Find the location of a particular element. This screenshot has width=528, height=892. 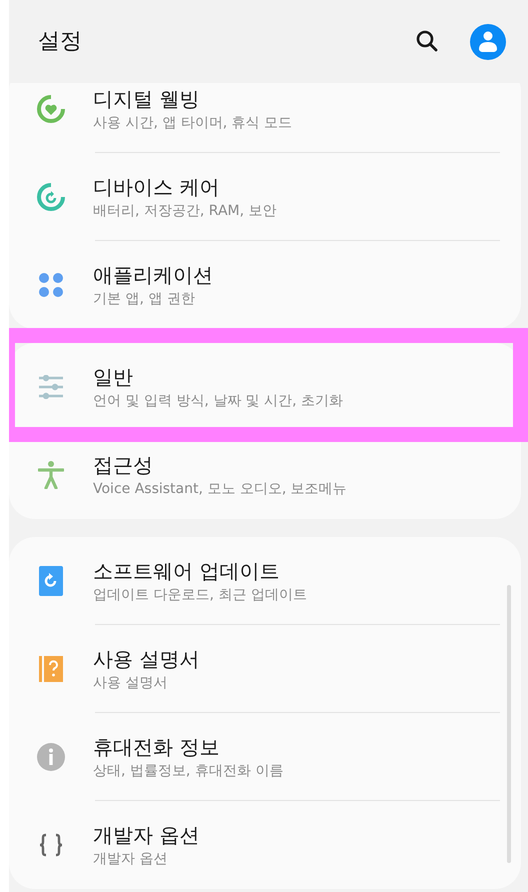

item-subtitle: 업데이트 다운로드, 최근 업데이트 is located at coordinates (200, 595).